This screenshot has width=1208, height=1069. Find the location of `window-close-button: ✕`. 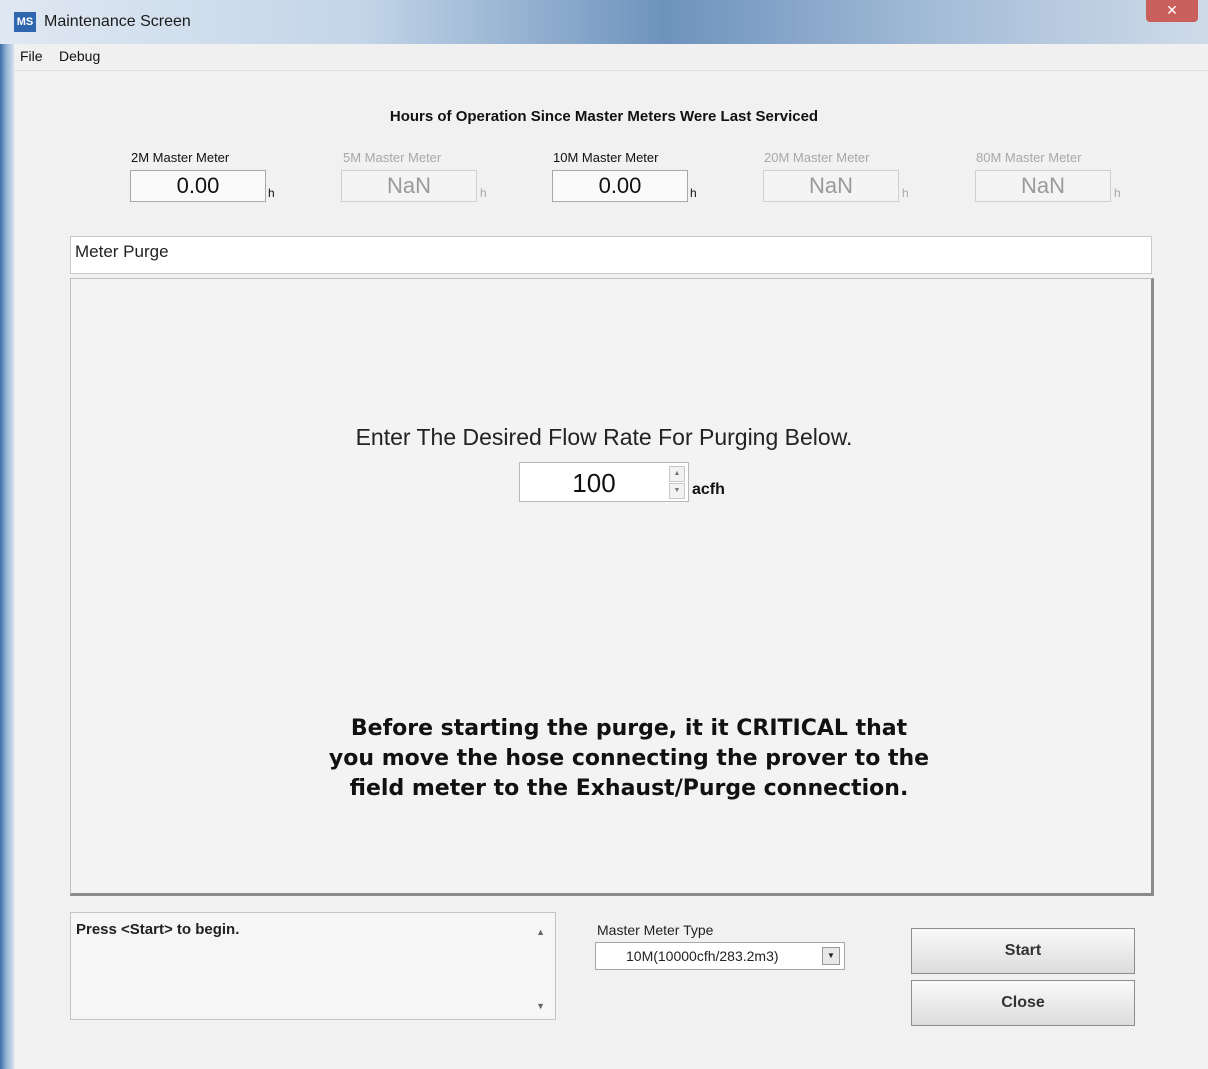

window-close-button: ✕ is located at coordinates (1172, 11).